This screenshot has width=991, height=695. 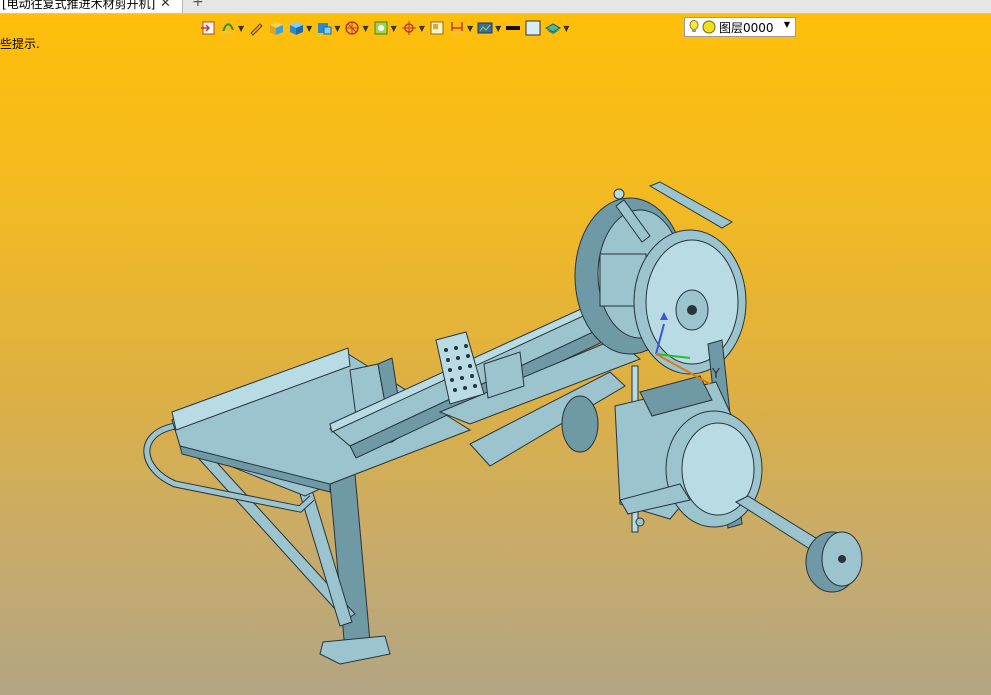 I want to click on bulb-icon, so click(x=694, y=26).